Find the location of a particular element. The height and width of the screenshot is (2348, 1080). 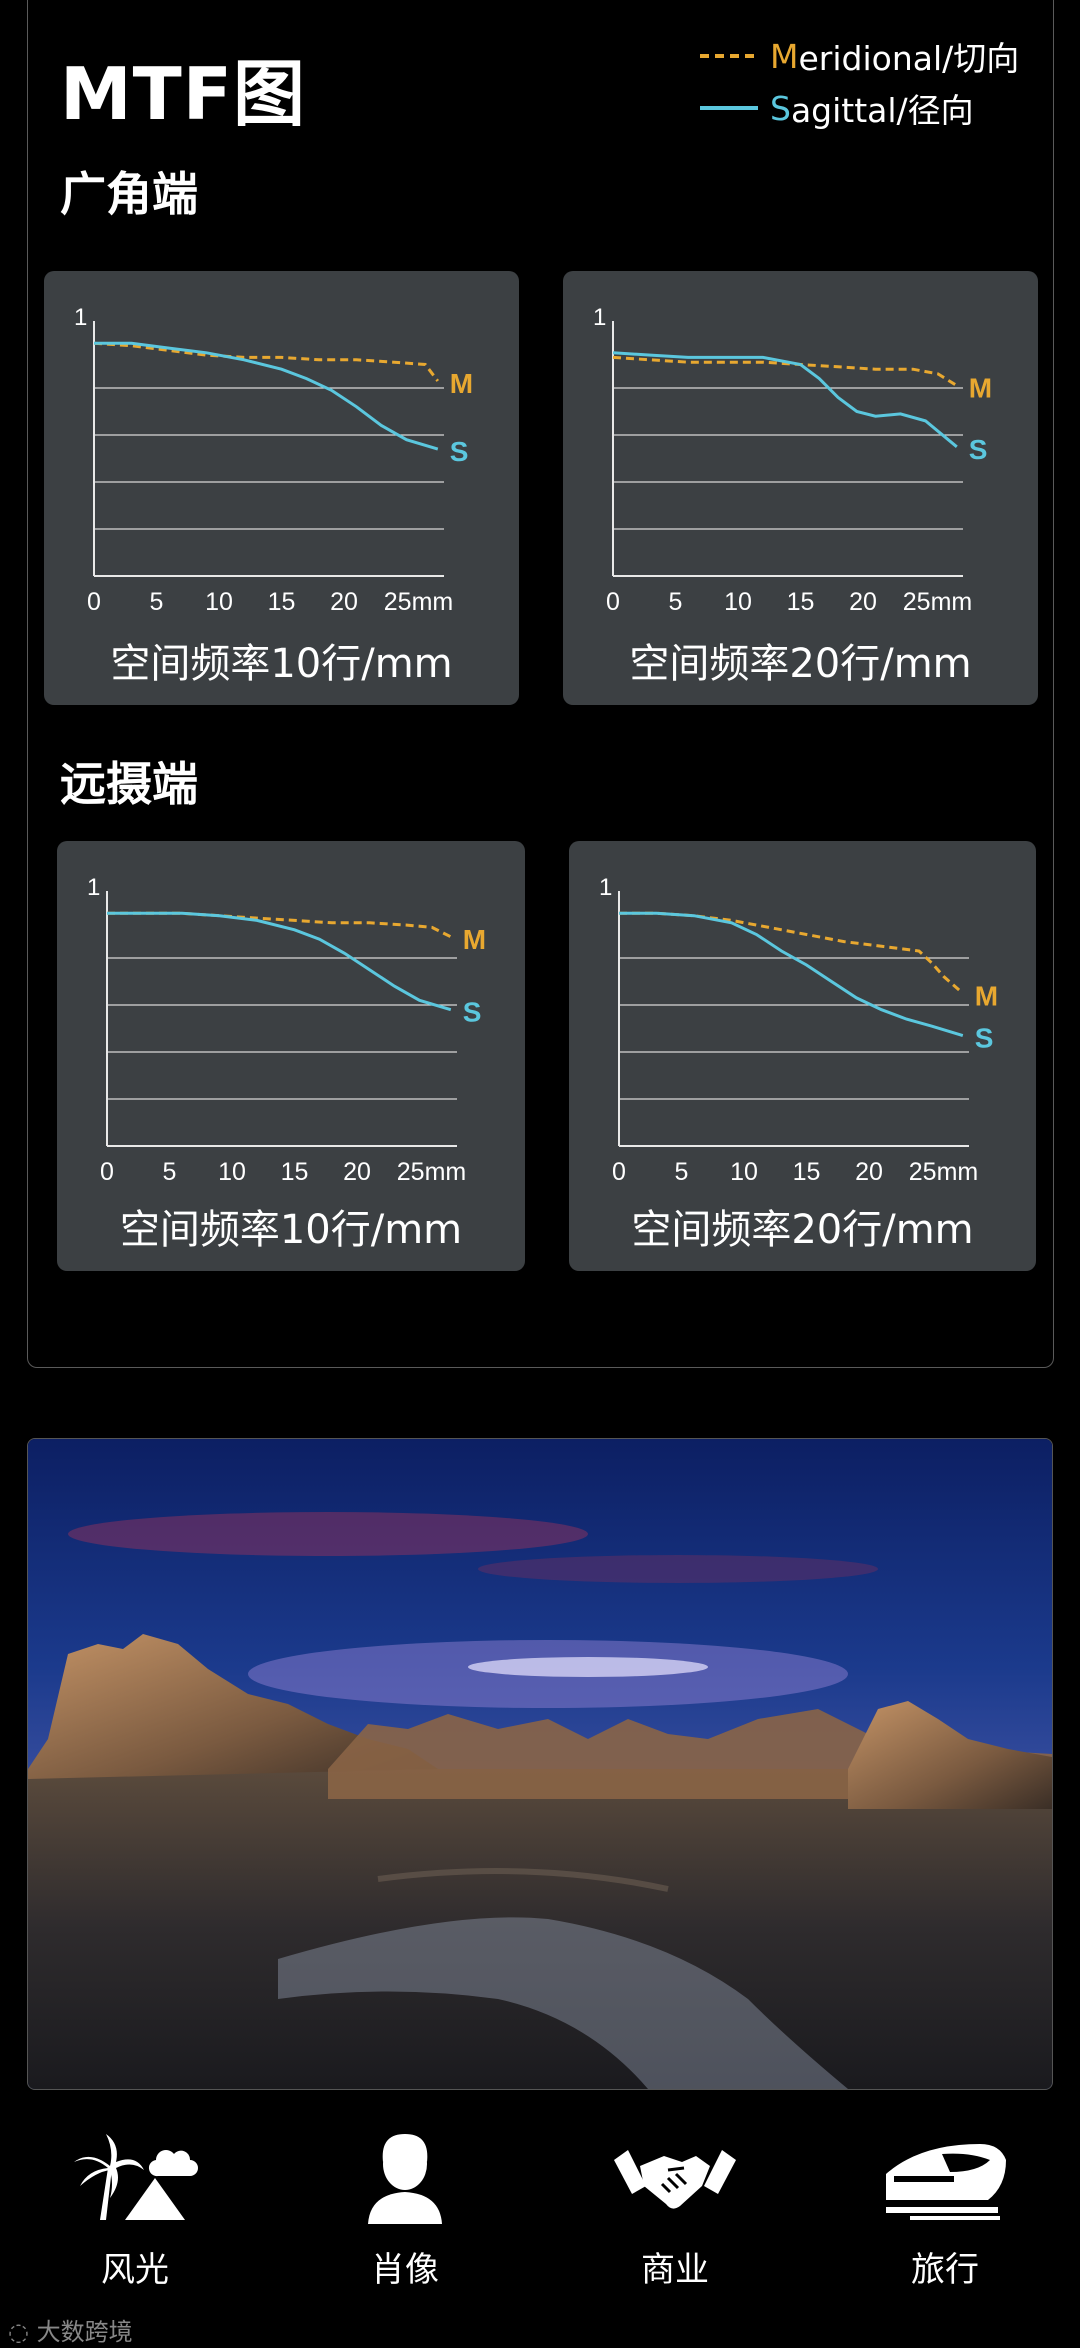

nav-label: 肖像 is located at coordinates (405, 2270).